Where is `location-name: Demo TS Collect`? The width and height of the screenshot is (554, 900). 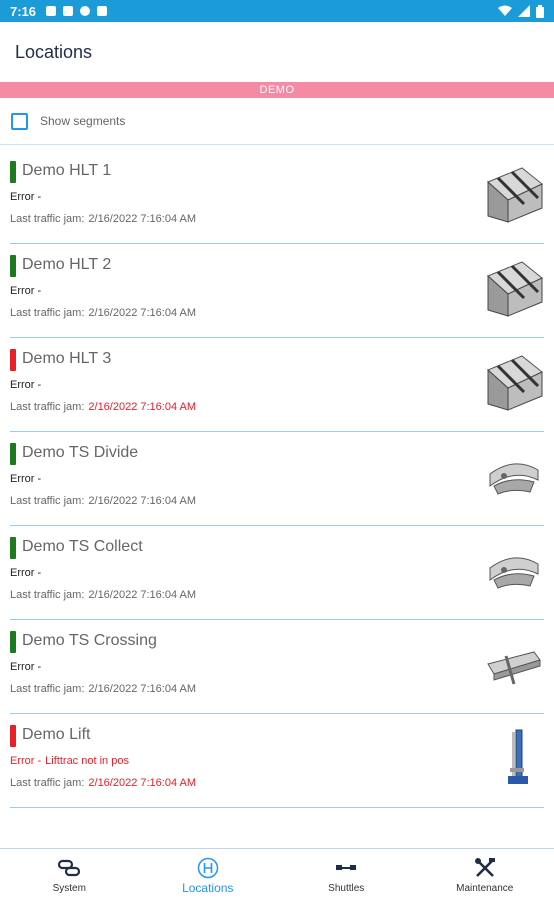
location-name: Demo TS Collect is located at coordinates (82, 546).